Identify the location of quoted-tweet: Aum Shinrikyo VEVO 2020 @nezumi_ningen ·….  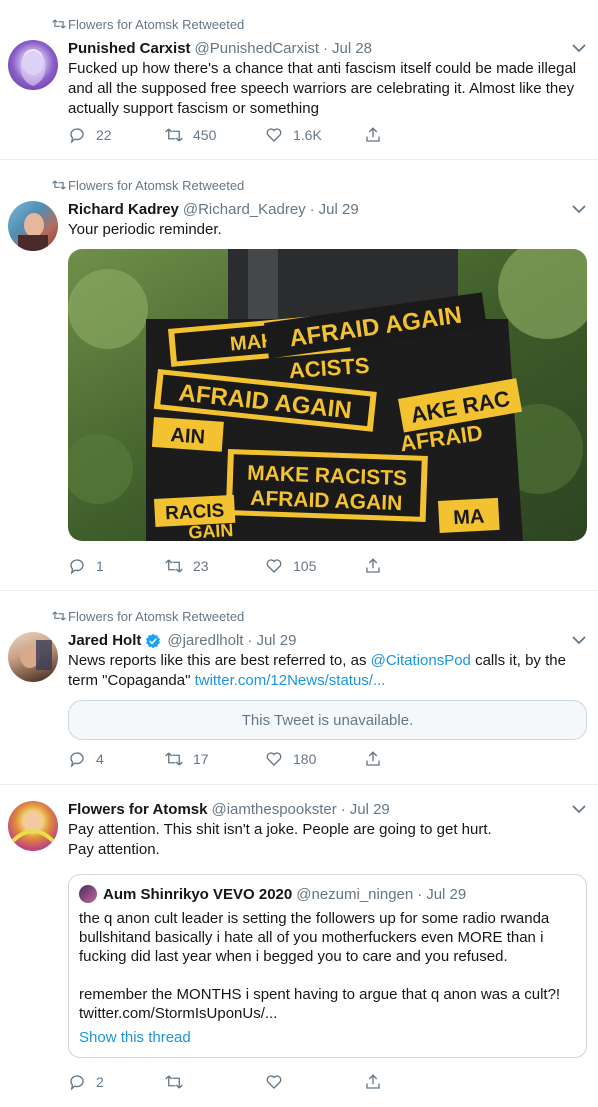
(327, 966).